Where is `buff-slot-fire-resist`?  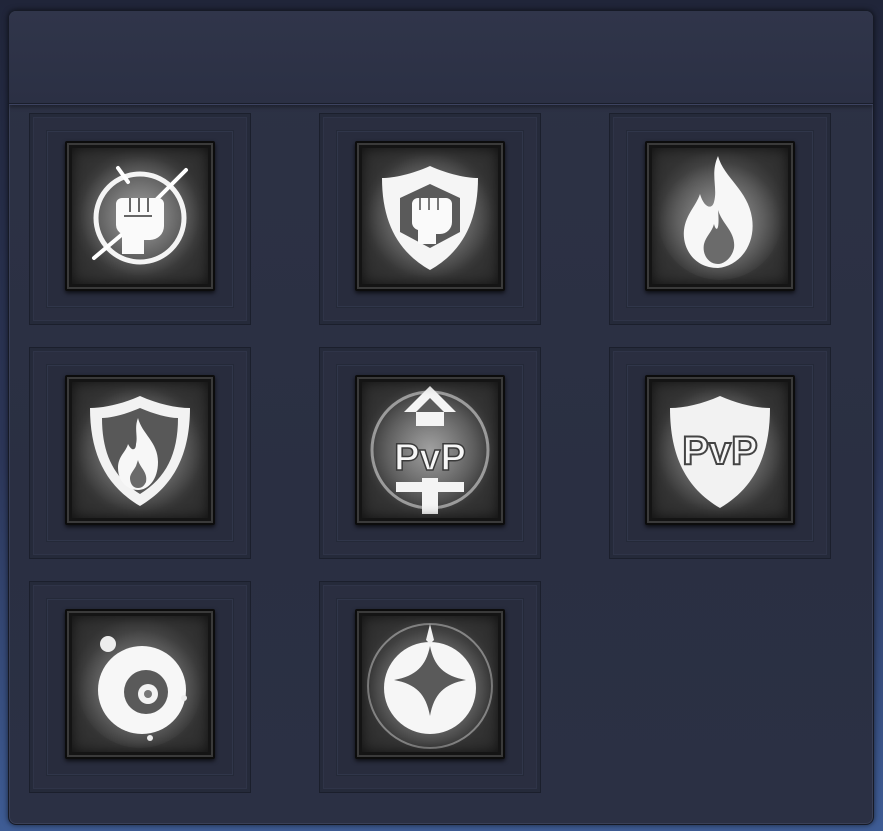 buff-slot-fire-resist is located at coordinates (140, 453).